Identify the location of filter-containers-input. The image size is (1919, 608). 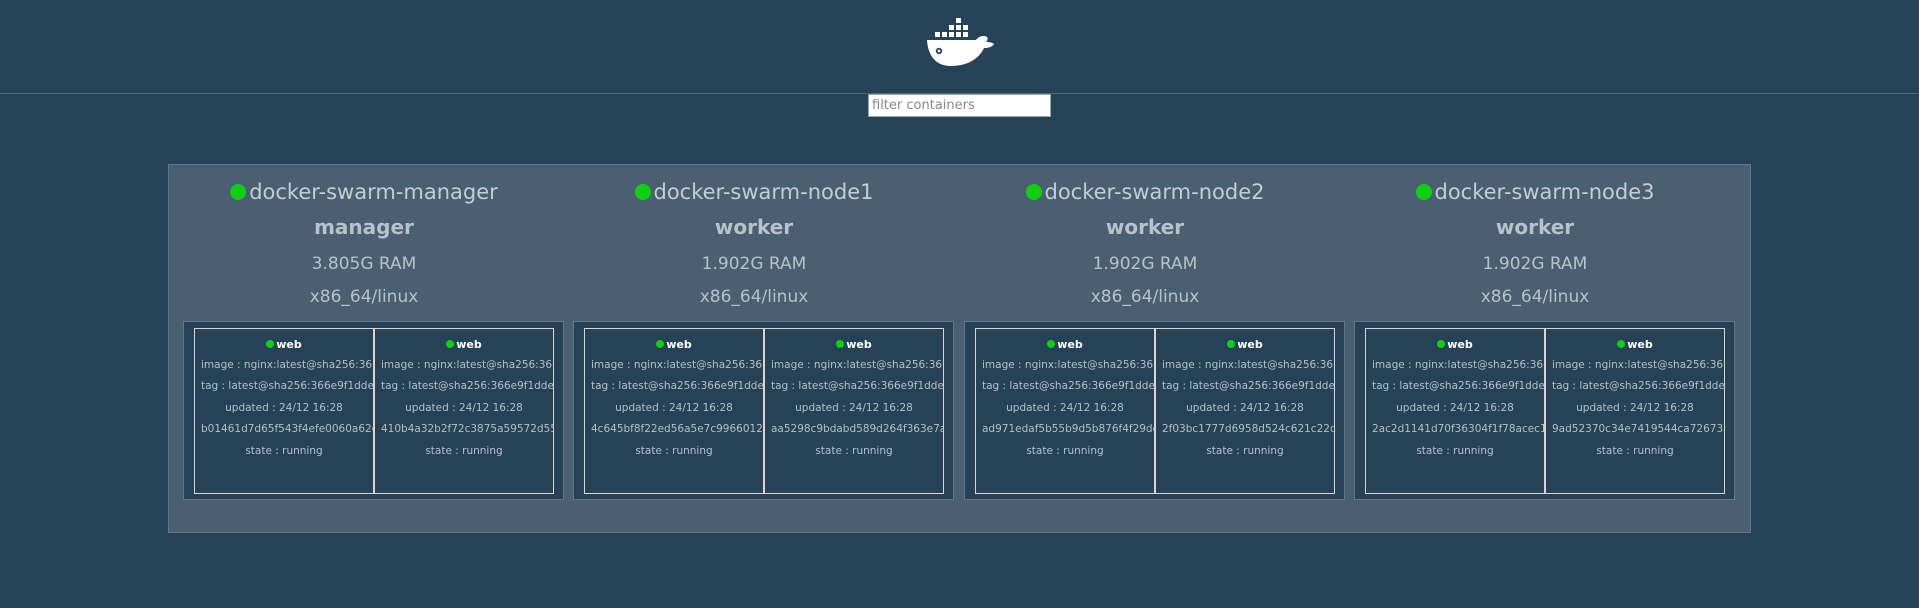
(959, 105).